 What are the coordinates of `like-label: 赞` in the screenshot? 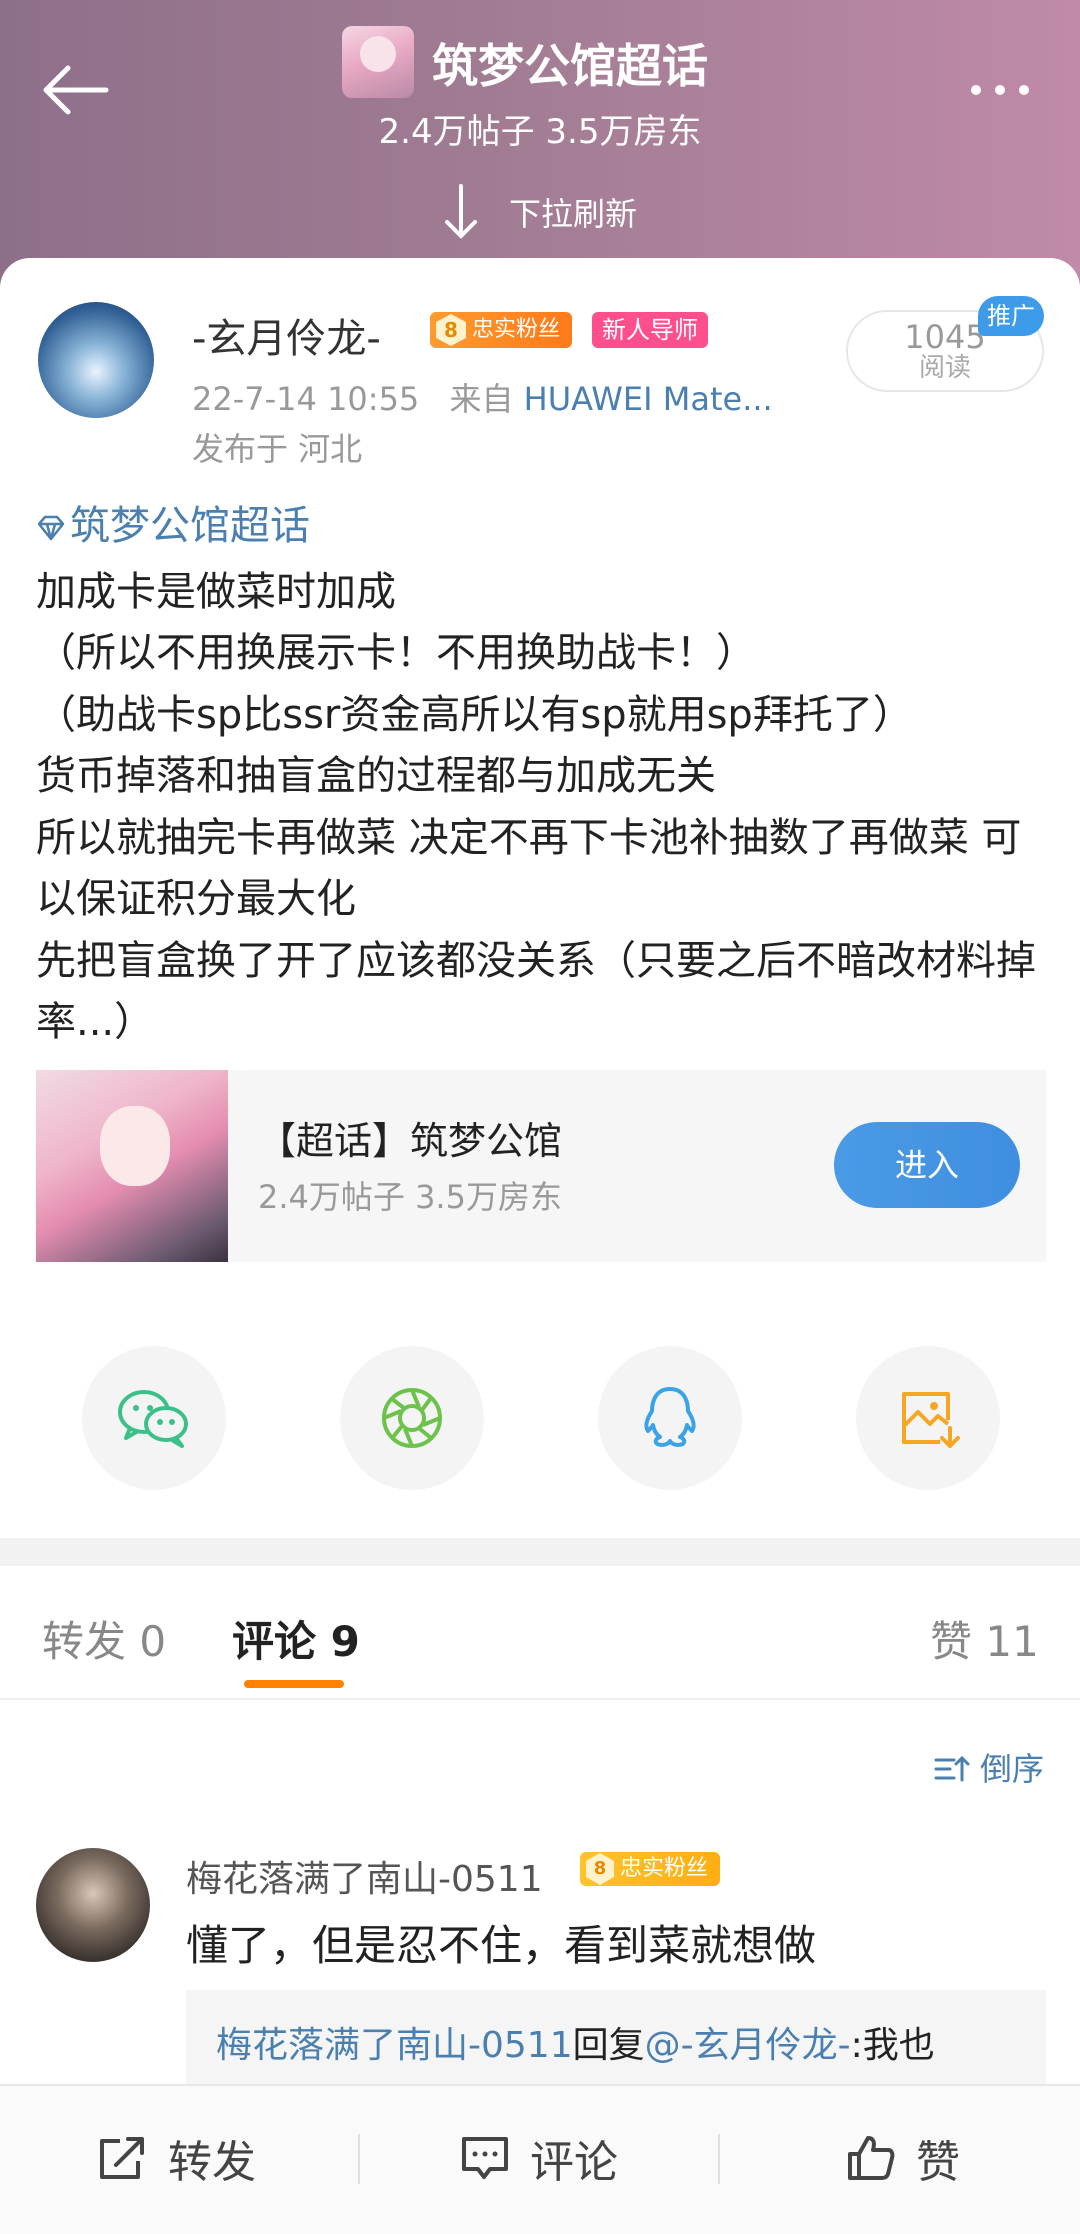 It's located at (938, 2162).